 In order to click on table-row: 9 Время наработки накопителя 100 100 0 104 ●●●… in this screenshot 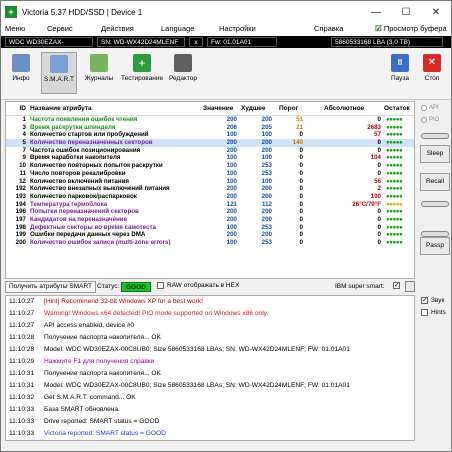, I will do `click(210, 158)`.